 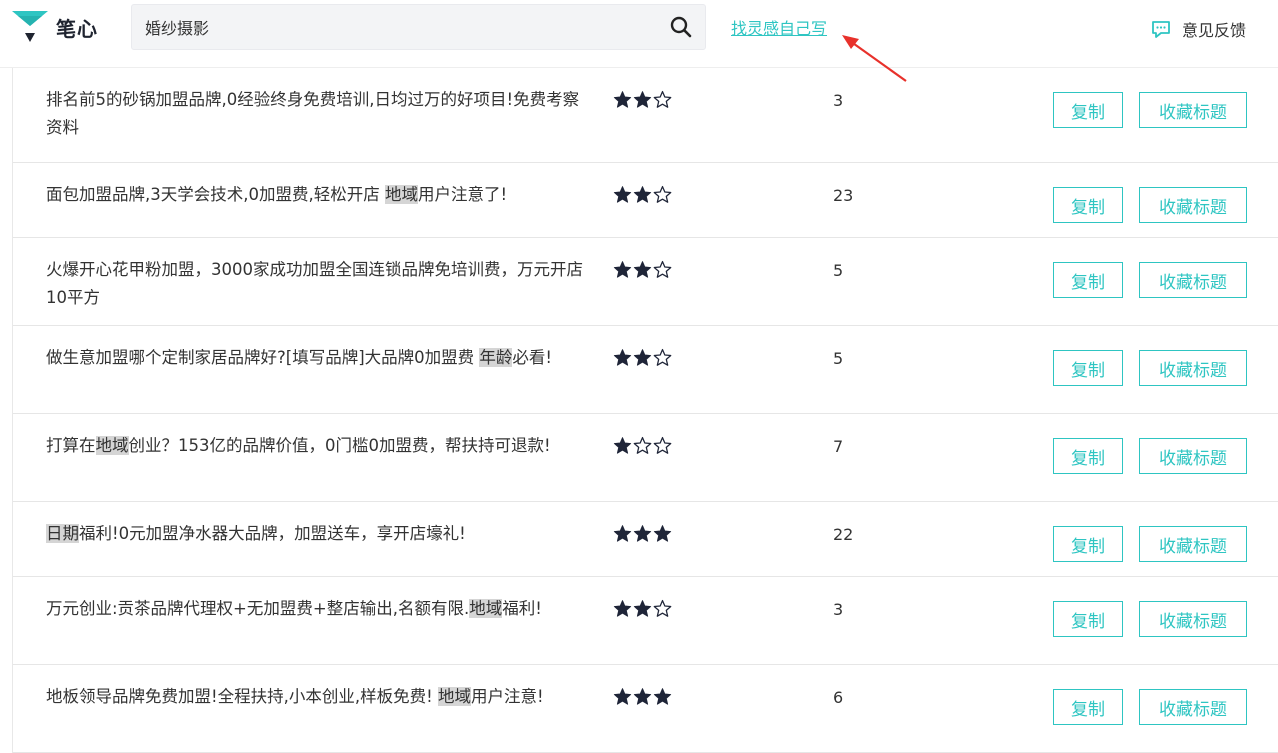 I want to click on search-box, so click(x=418, y=27).